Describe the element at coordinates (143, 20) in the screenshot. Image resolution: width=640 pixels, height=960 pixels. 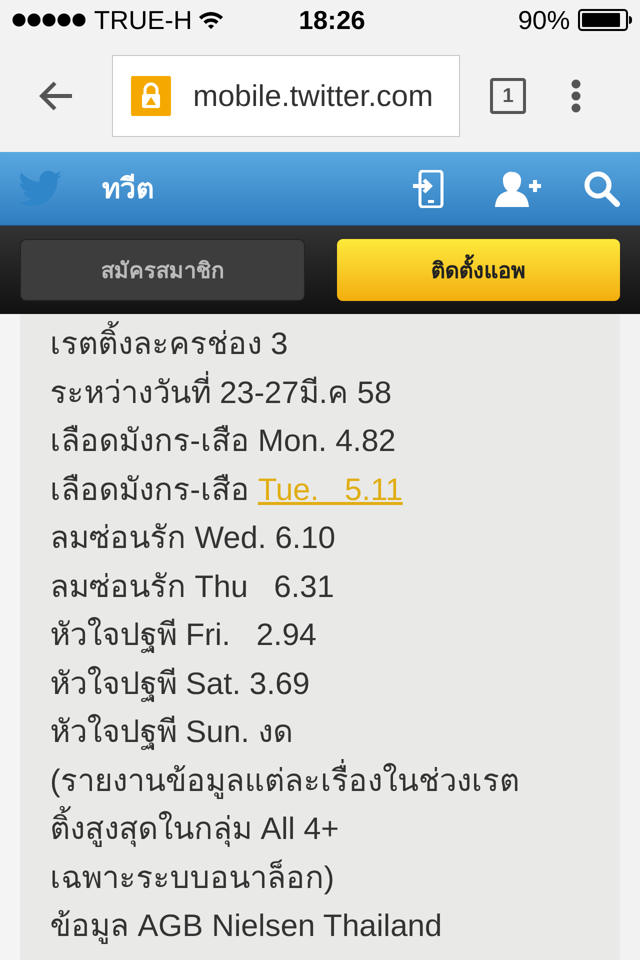
I see `carrier-name: TRUE-H` at that location.